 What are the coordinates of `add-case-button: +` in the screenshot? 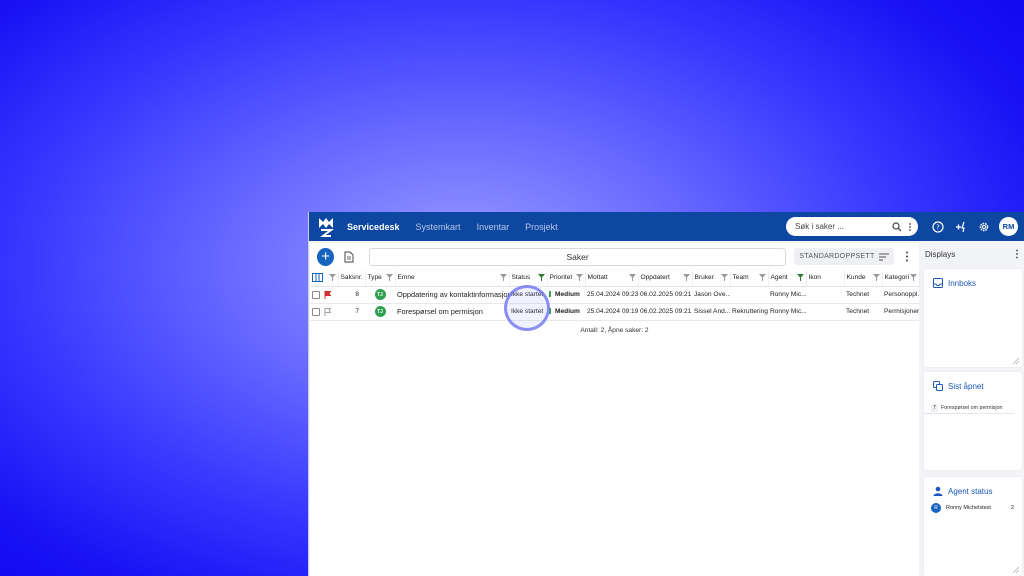 It's located at (326, 256).